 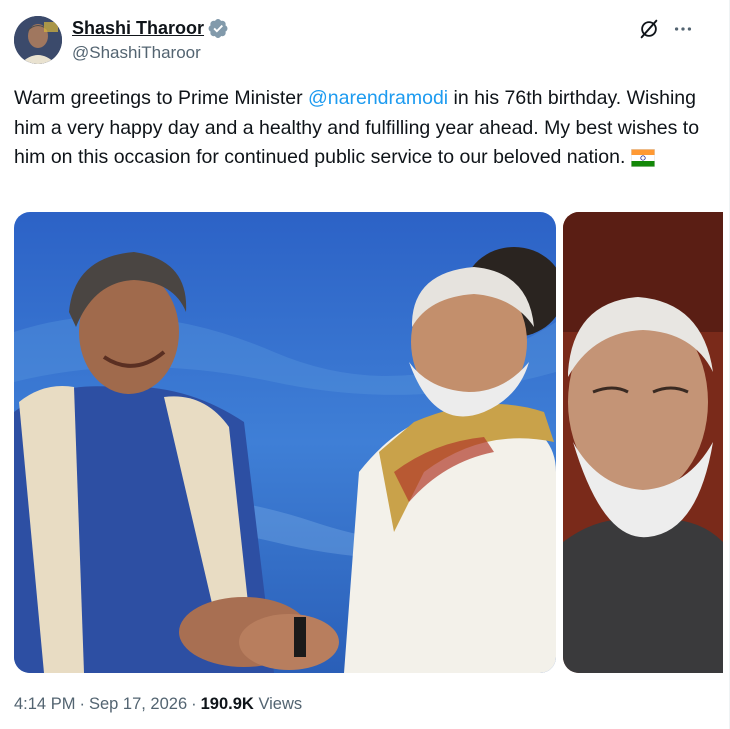 I want to click on tweet-meta: 4:14 PM · Sep 17, 2026 · 190.9K Views, so click(x=158, y=704).